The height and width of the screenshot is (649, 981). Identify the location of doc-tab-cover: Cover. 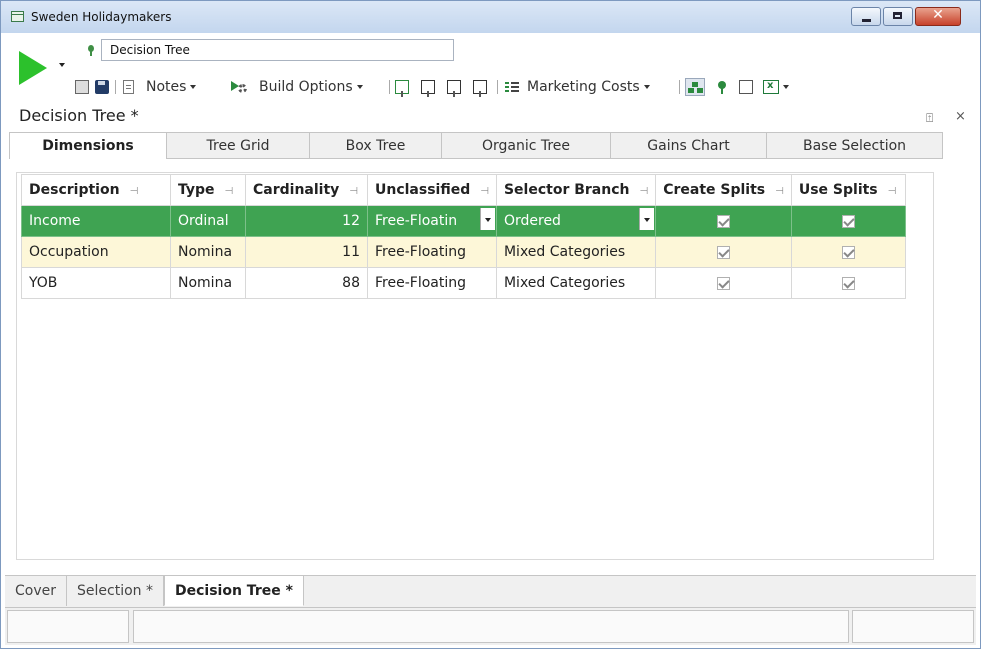
(36, 591).